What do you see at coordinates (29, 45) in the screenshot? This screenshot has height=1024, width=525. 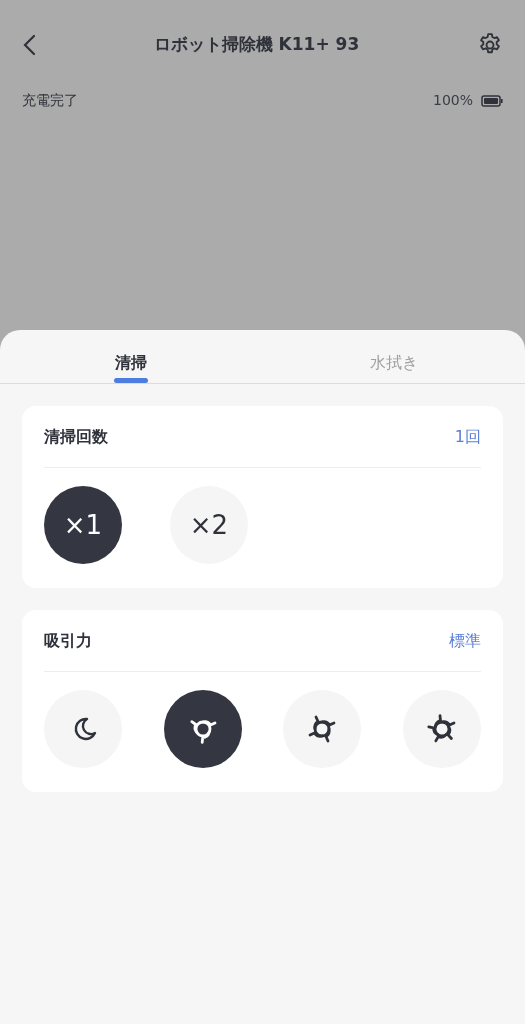 I see `back-icon` at bounding box center [29, 45].